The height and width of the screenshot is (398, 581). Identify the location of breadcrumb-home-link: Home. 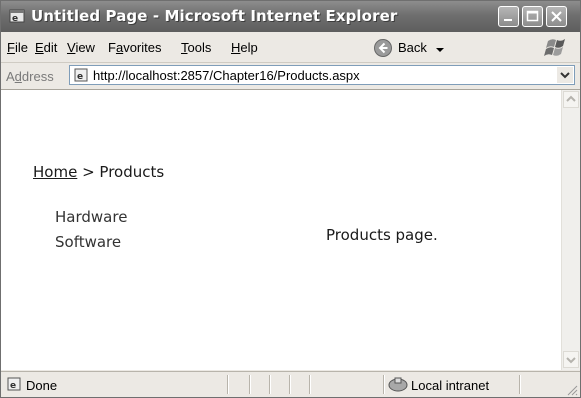
(55, 172).